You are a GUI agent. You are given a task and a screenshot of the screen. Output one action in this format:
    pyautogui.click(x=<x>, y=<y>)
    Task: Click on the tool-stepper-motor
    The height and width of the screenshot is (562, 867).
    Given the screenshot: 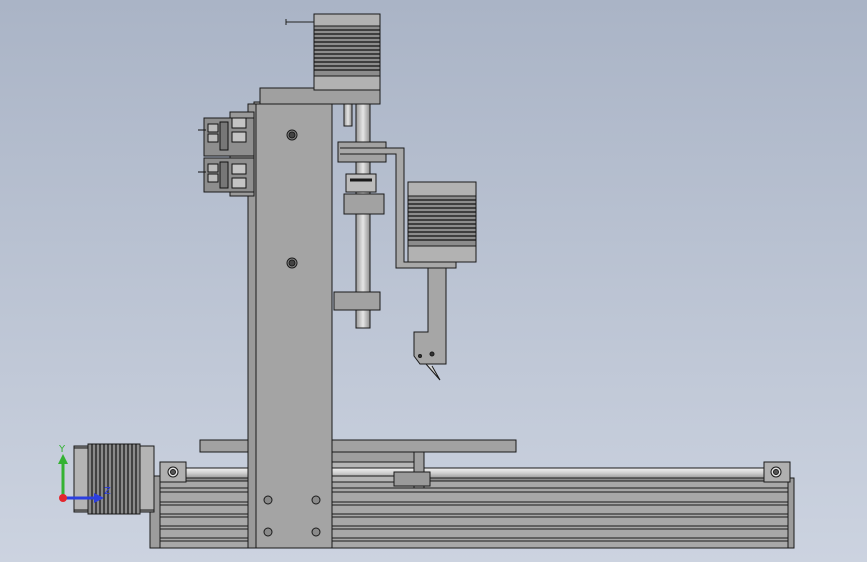 What is the action you would take?
    pyautogui.click(x=442, y=222)
    